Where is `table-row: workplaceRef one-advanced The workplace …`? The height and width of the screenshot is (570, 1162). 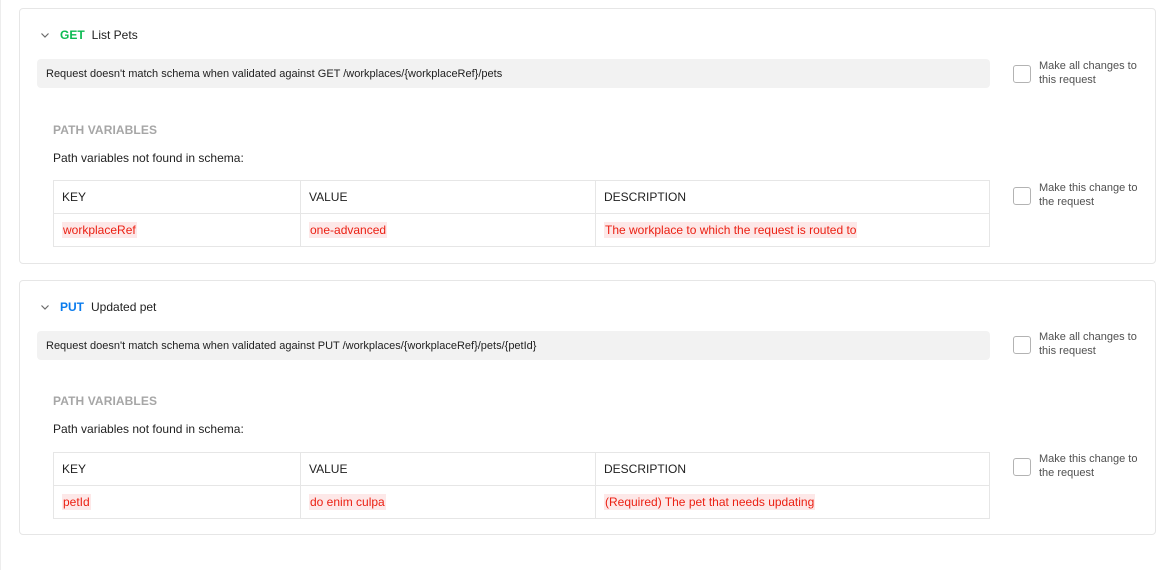 table-row: workplaceRef one-advanced The workplace … is located at coordinates (521, 230).